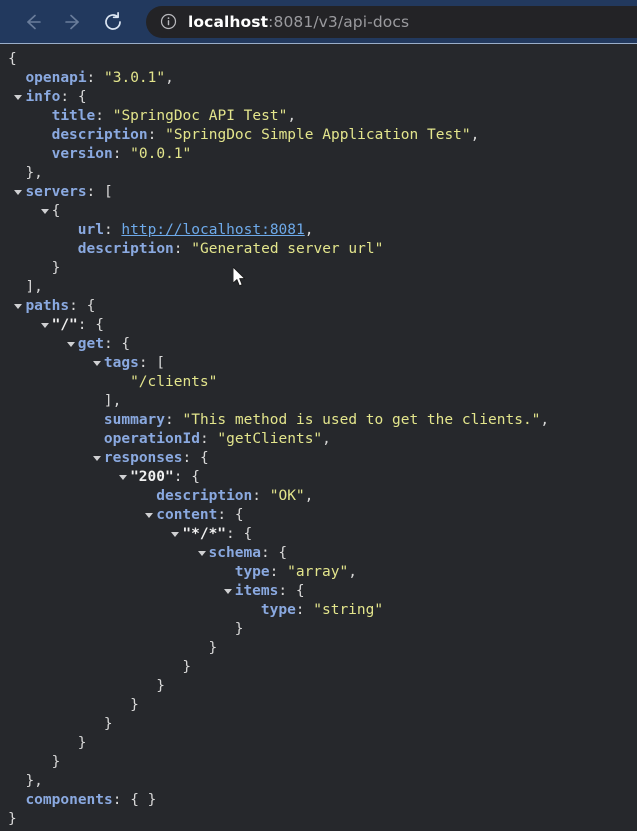 Image resolution: width=637 pixels, height=831 pixels. What do you see at coordinates (318, 230) in the screenshot?
I see `json-line: url: http://localhost:8081,` at bounding box center [318, 230].